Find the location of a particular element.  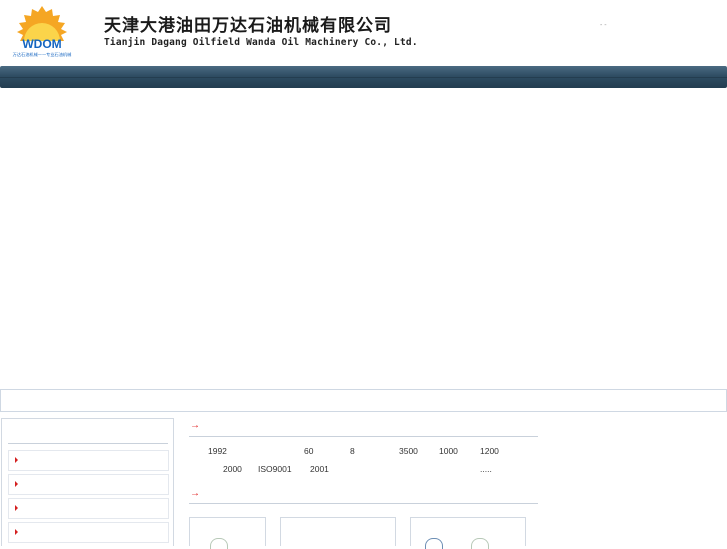

company-logo: WDOM 万达石油机械——专业石油机械 is located at coordinates (42, 31).